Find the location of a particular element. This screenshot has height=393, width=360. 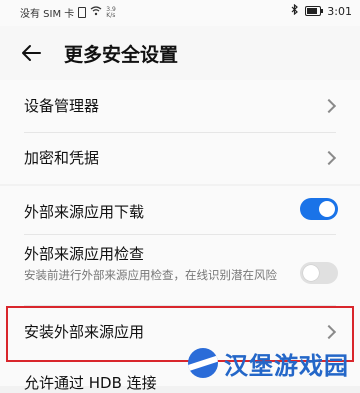

carrier-text: 没有 SIM 卡 is located at coordinates (47, 14).